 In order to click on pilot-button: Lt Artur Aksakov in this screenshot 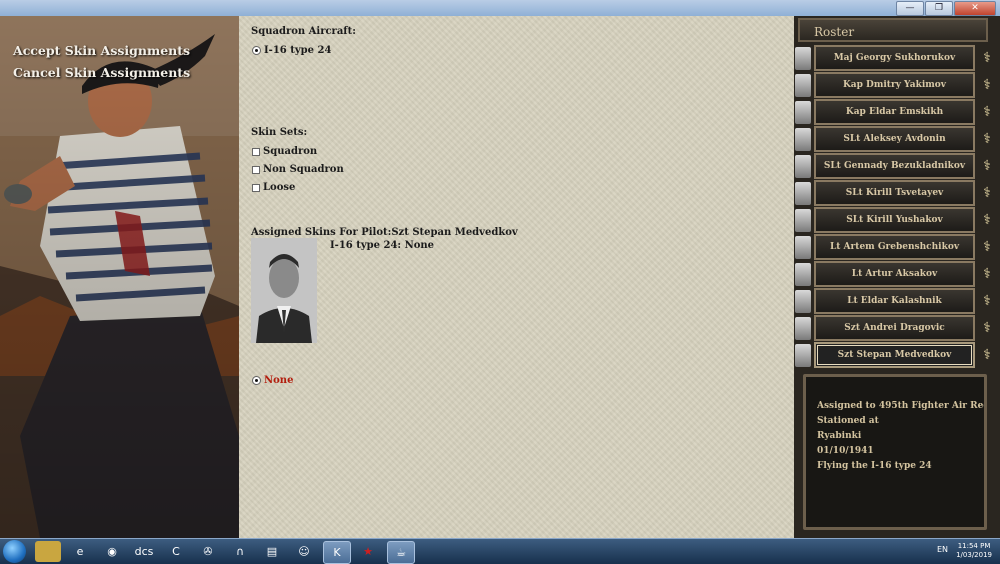, I will do `click(894, 274)`.